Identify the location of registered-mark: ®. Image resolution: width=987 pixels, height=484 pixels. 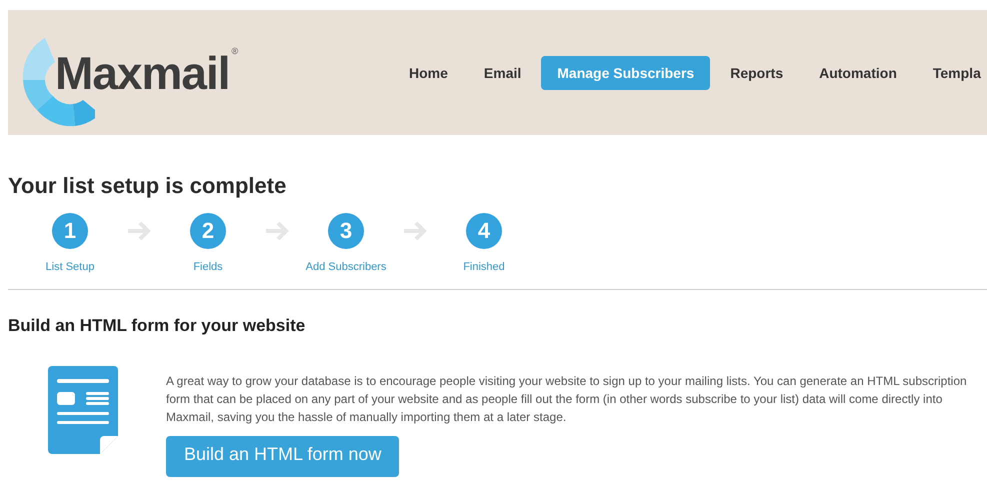
(235, 51).